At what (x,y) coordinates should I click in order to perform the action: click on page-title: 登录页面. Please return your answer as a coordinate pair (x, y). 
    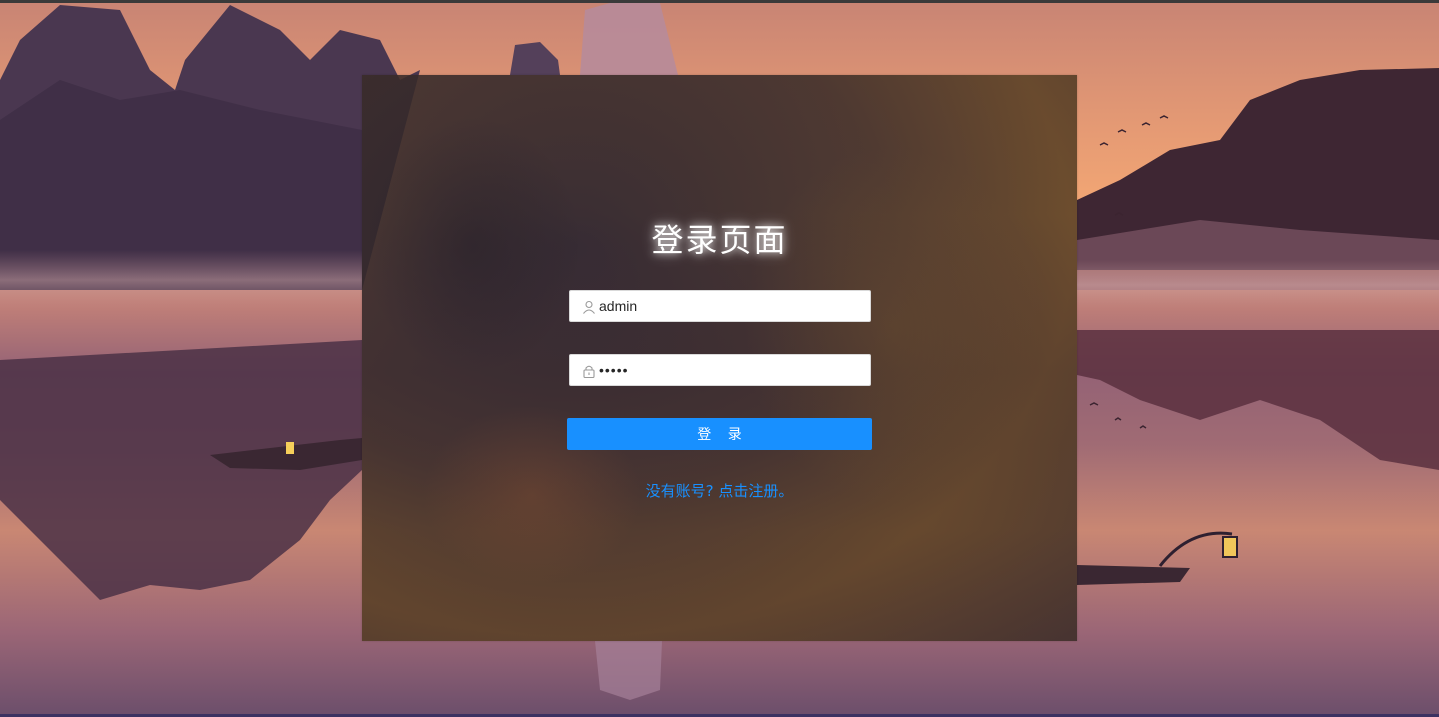
    Looking at the image, I should click on (719, 240).